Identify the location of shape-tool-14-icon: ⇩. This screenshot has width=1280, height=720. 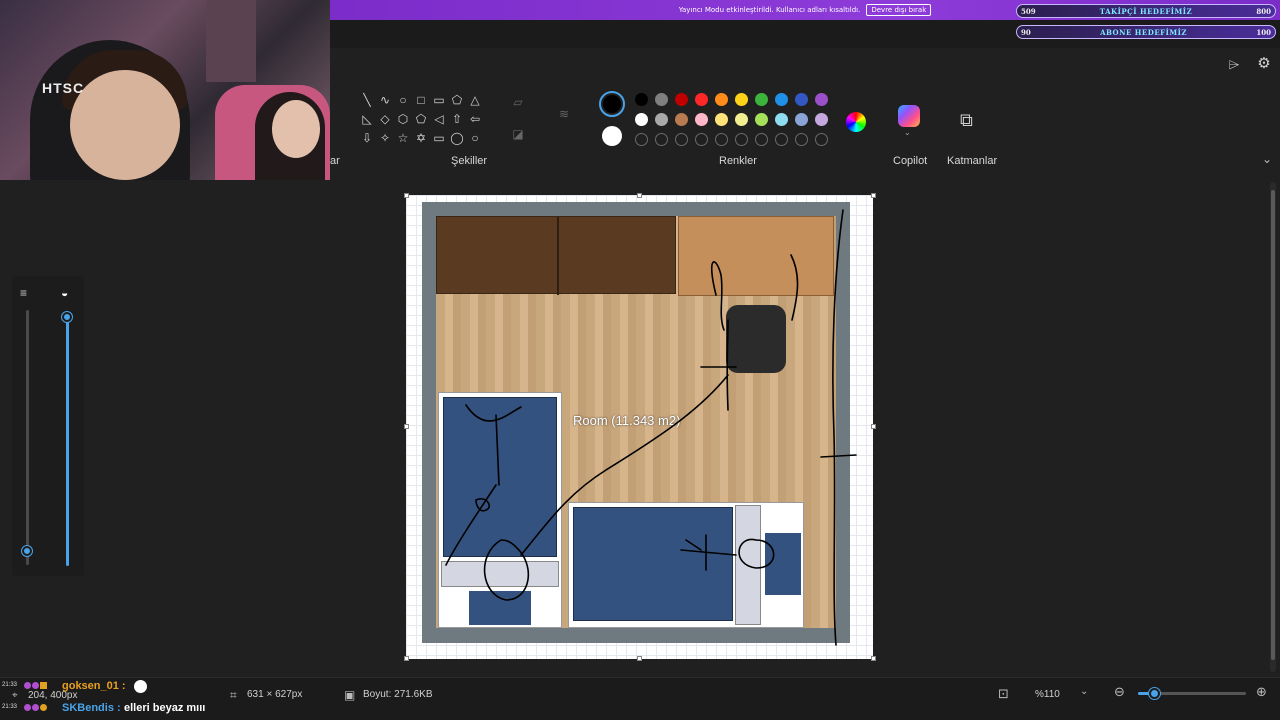
(367, 138).